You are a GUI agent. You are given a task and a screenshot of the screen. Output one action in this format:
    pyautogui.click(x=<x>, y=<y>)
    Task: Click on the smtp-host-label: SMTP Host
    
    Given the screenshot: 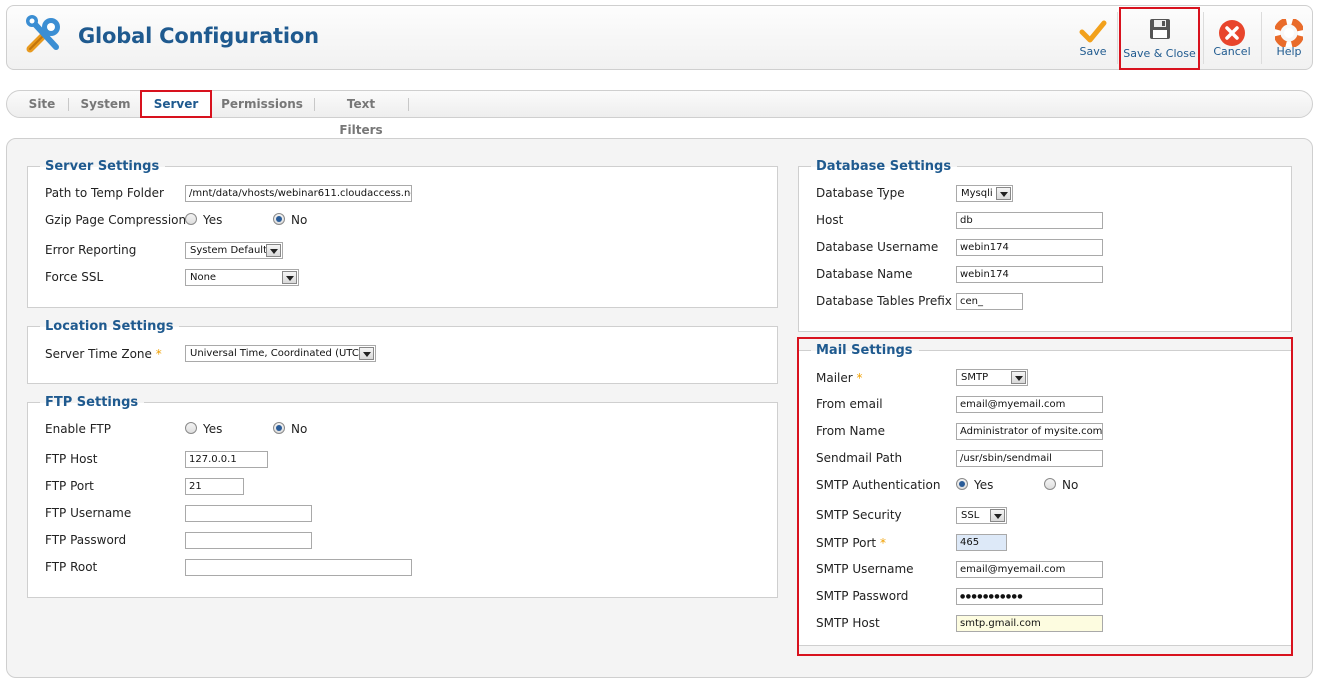 What is the action you would take?
    pyautogui.click(x=848, y=623)
    